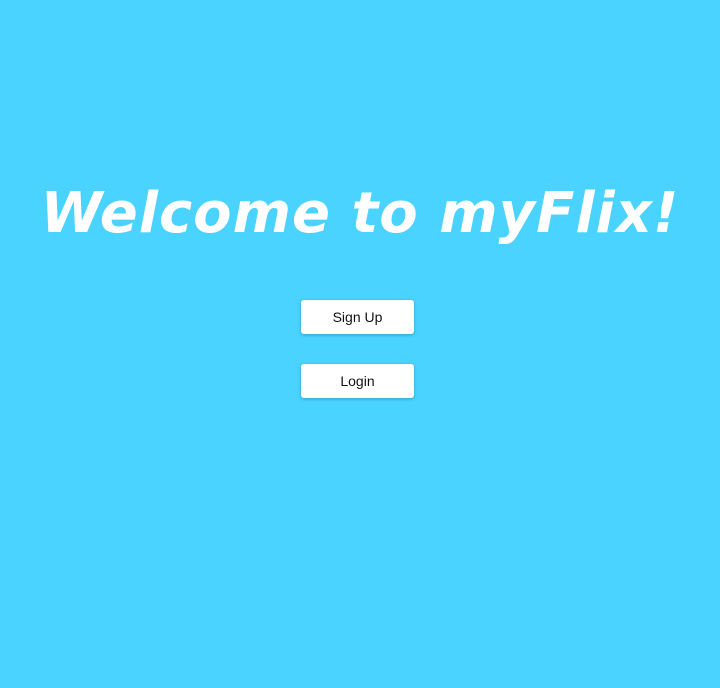  Describe the element at coordinates (357, 317) in the screenshot. I see `sign-up-button: Sign Up` at that location.